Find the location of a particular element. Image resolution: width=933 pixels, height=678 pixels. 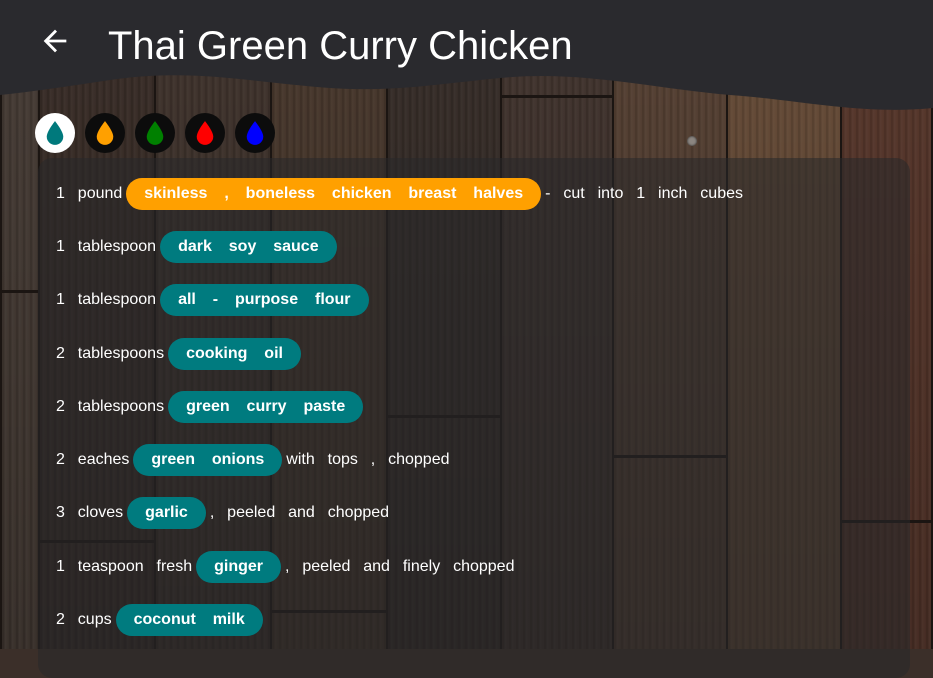

ingredient-row: 2 cups coconut milk is located at coordinates (161, 620).